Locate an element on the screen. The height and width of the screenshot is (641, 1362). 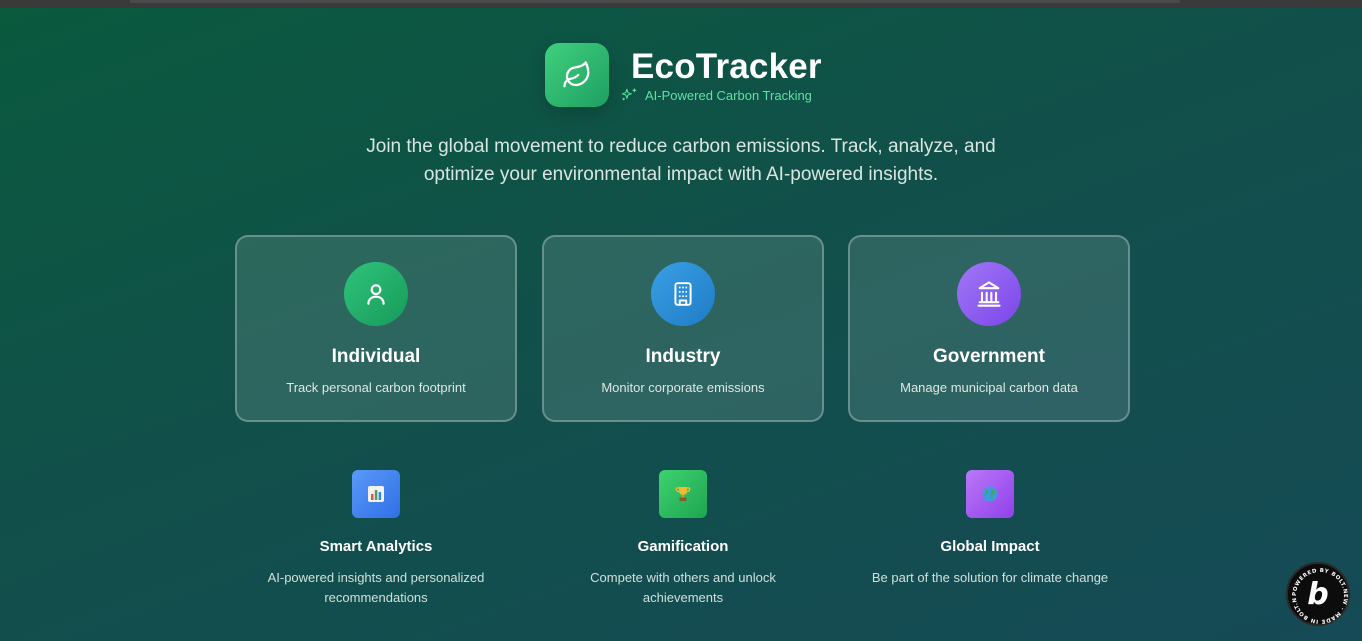
card-individual-icon-circle is located at coordinates (376, 294).